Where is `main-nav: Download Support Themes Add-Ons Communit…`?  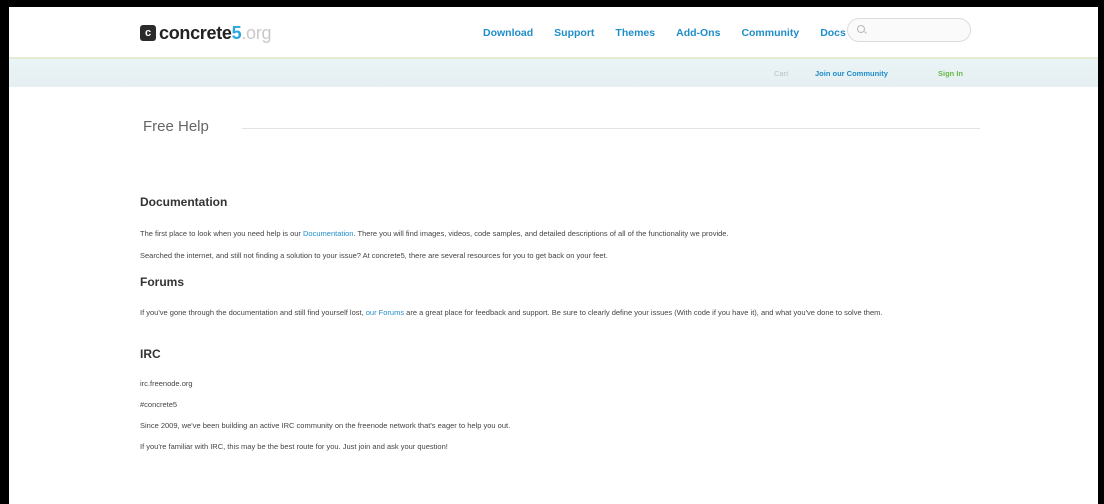 main-nav: Download Support Themes Add-Ons Communit… is located at coordinates (675, 33).